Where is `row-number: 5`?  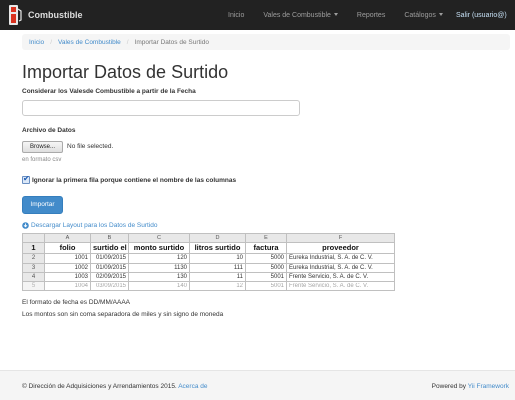
row-number: 5 is located at coordinates (33, 286).